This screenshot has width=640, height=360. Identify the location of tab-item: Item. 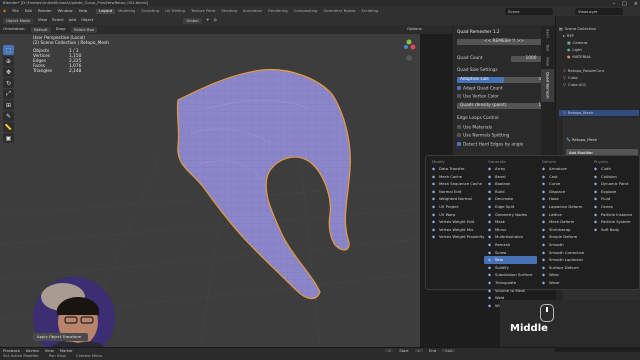
(547, 33).